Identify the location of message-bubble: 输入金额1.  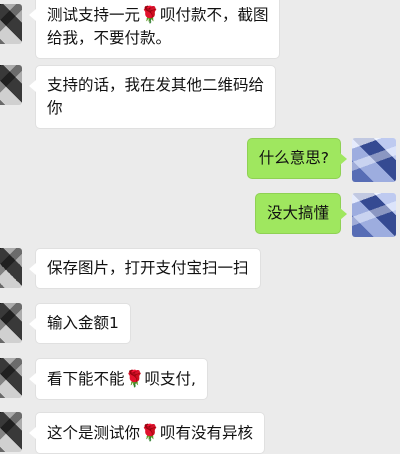
(80, 323).